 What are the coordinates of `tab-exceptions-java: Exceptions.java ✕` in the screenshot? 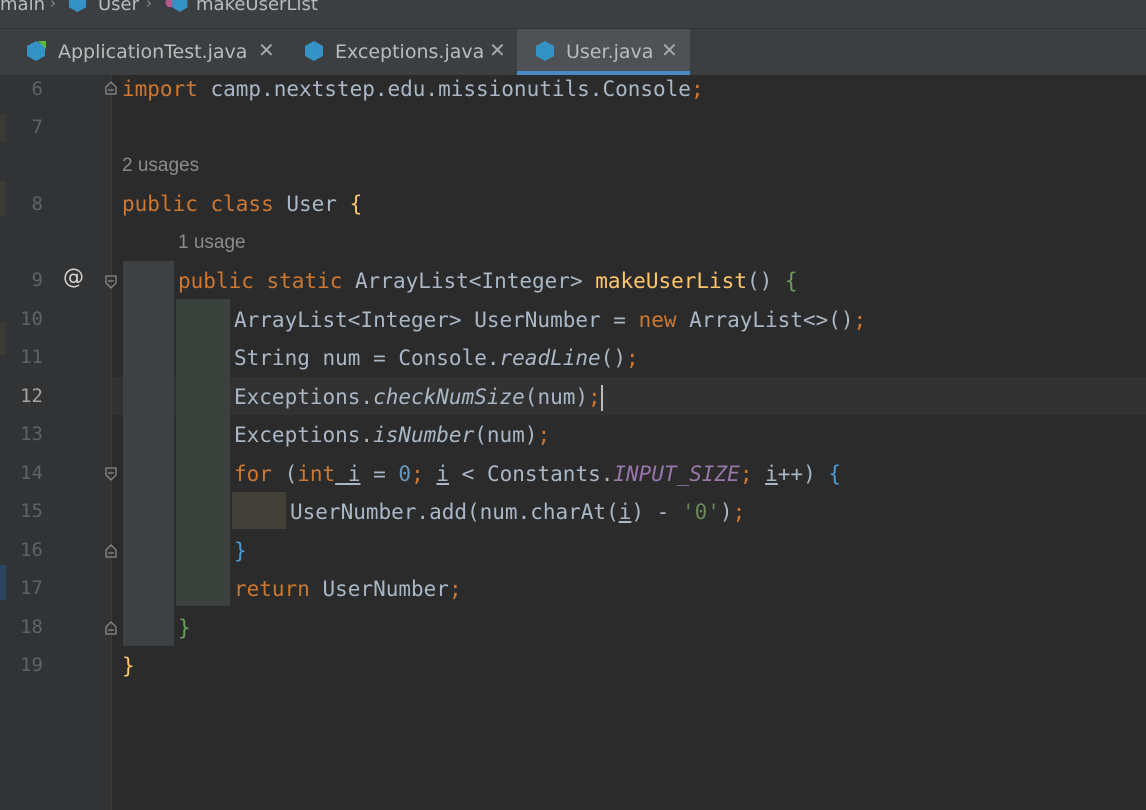 It's located at (401, 52).